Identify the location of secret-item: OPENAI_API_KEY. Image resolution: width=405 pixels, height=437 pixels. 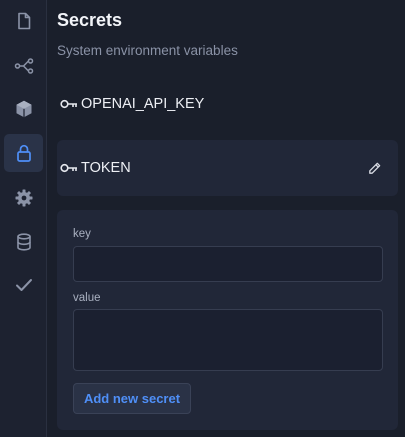
(227, 104).